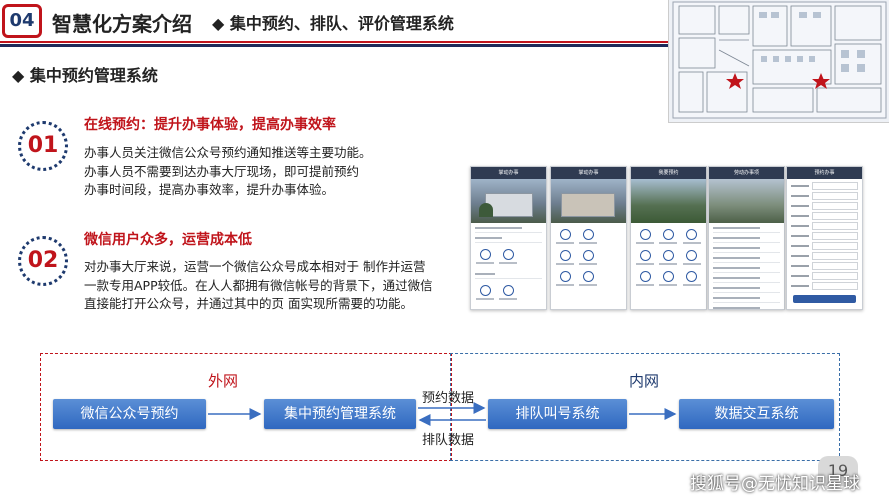 The image size is (889, 500). I want to click on watermark-text: 搜狐号@无忧知识星球, so click(775, 484).